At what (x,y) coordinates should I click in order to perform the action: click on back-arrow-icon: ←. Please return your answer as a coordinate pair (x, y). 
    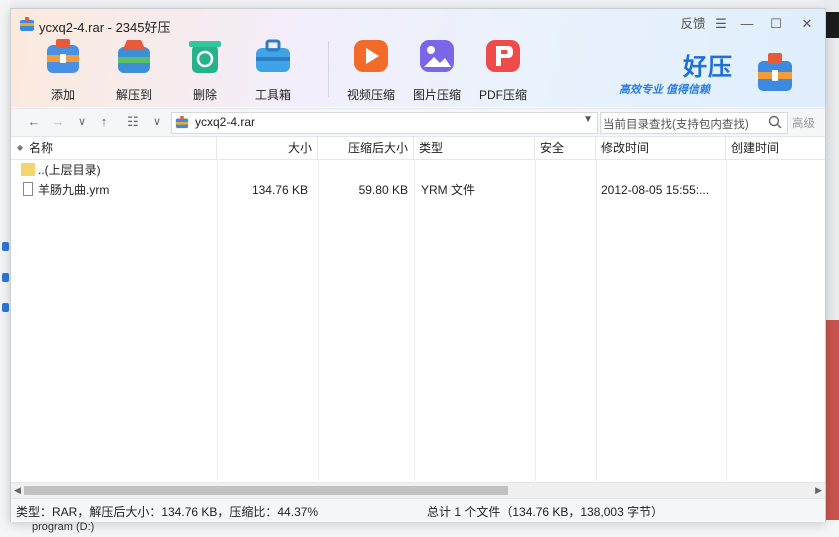
    Looking at the image, I should click on (34, 122).